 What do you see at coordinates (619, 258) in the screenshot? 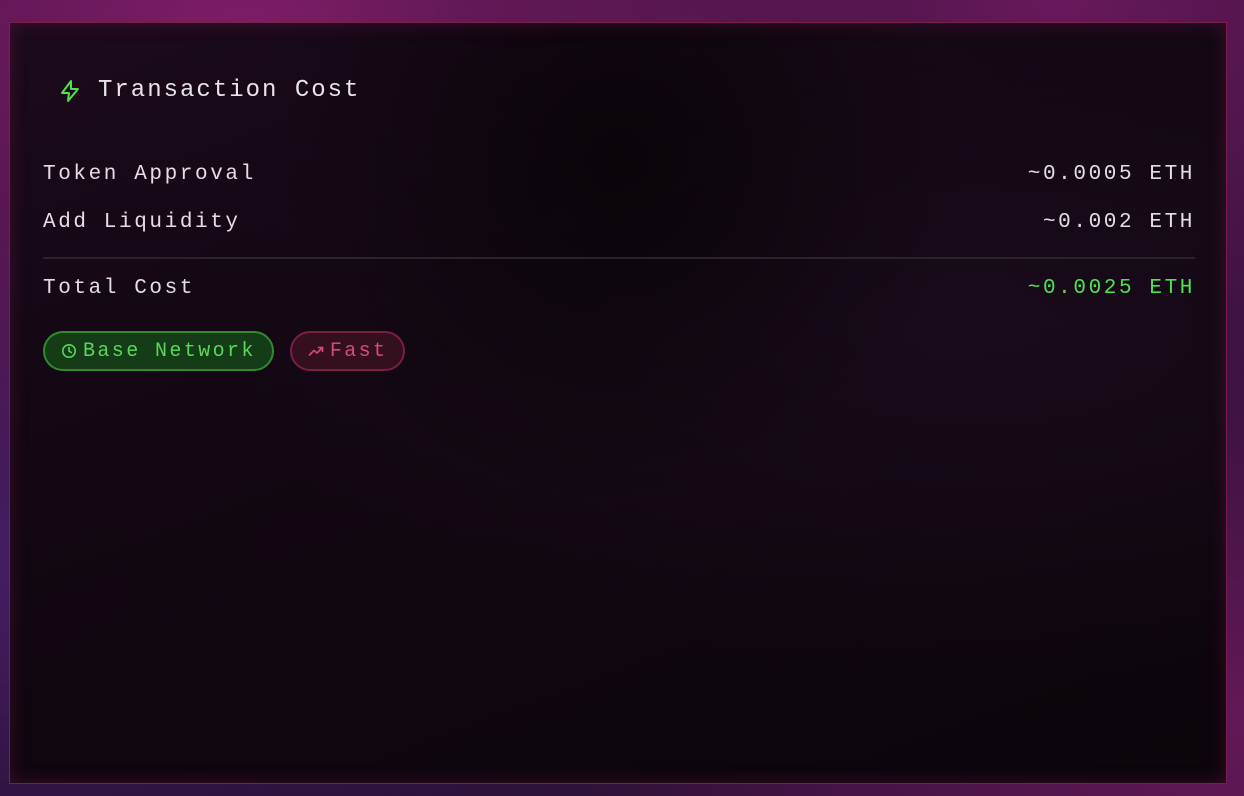
I see `divider` at bounding box center [619, 258].